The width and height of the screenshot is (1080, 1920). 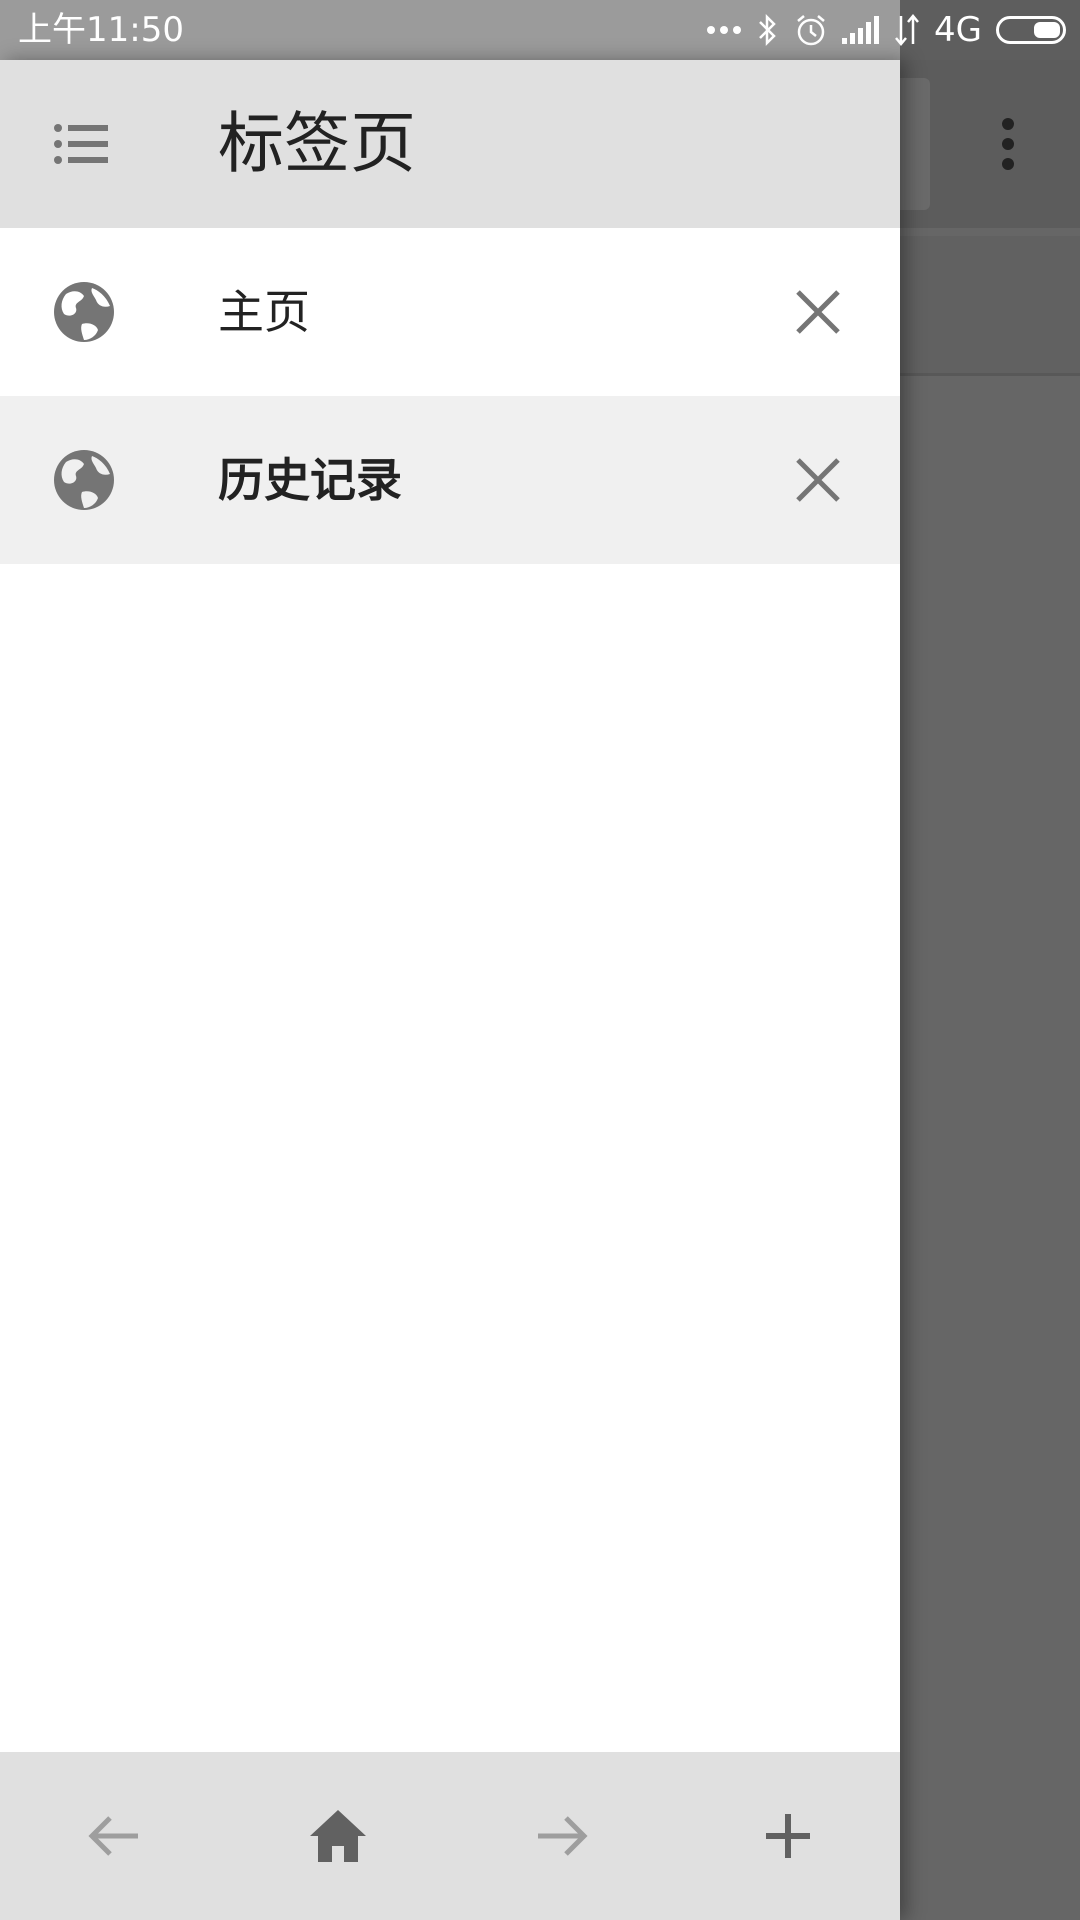 I want to click on tab-item-home: 主页, so click(x=450, y=312).